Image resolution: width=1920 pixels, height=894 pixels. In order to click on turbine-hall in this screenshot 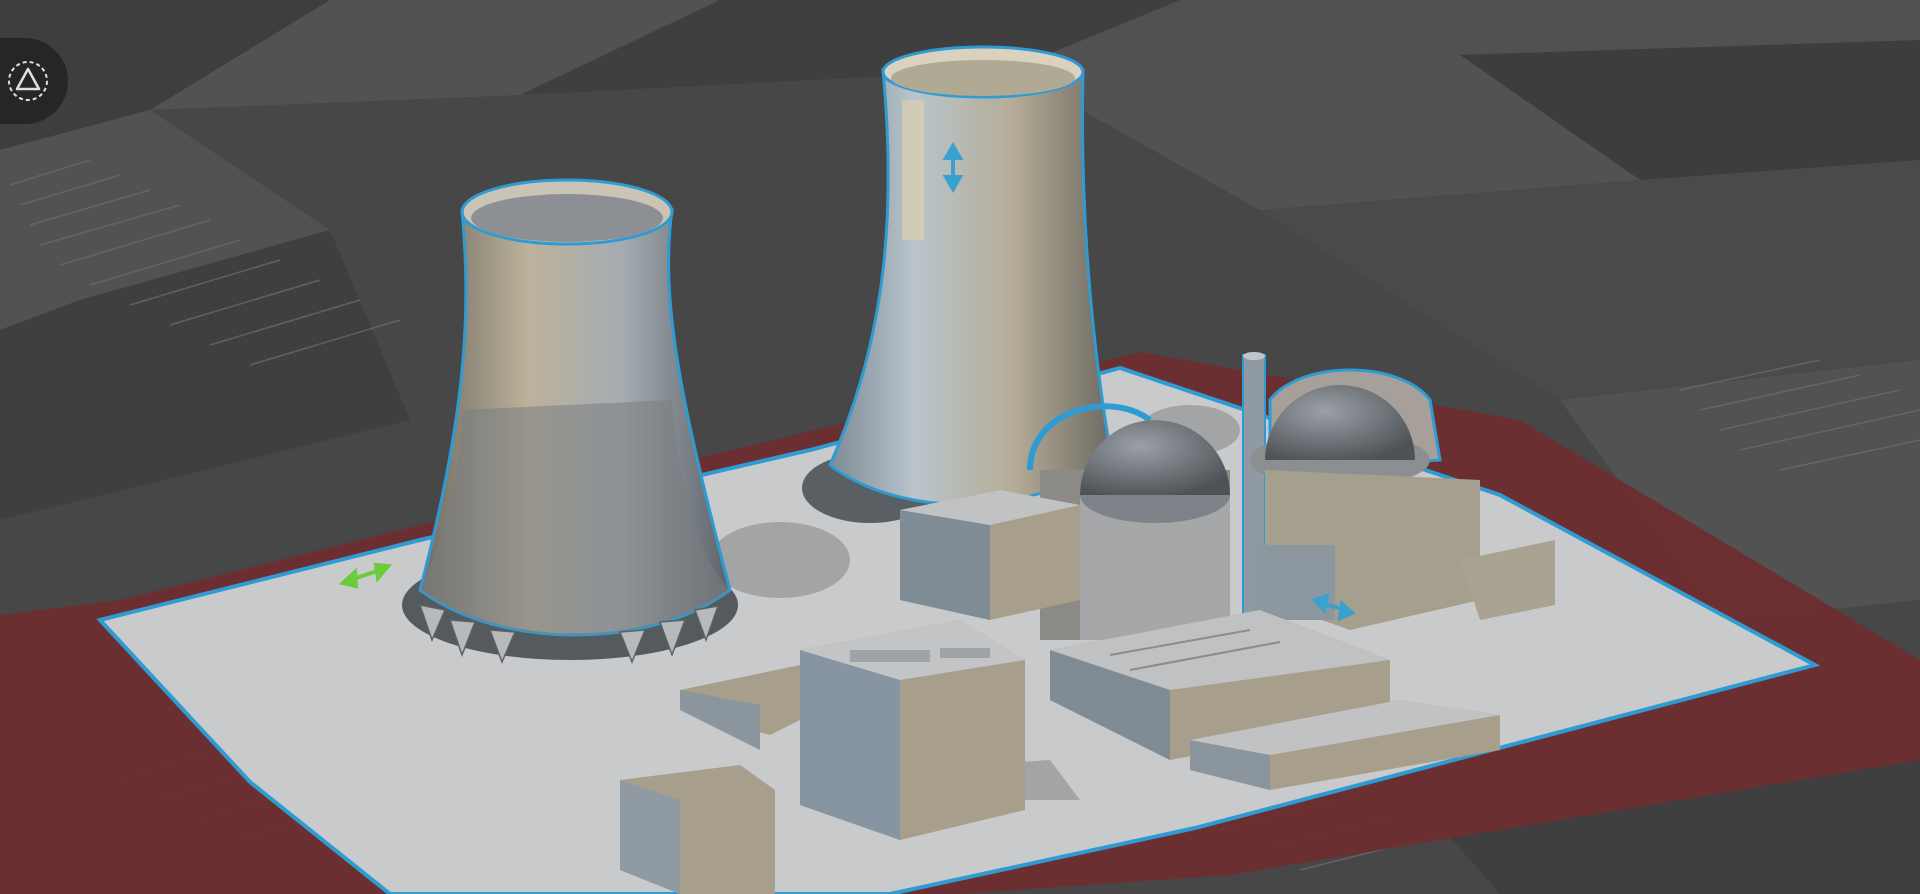, I will do `click(990, 555)`.